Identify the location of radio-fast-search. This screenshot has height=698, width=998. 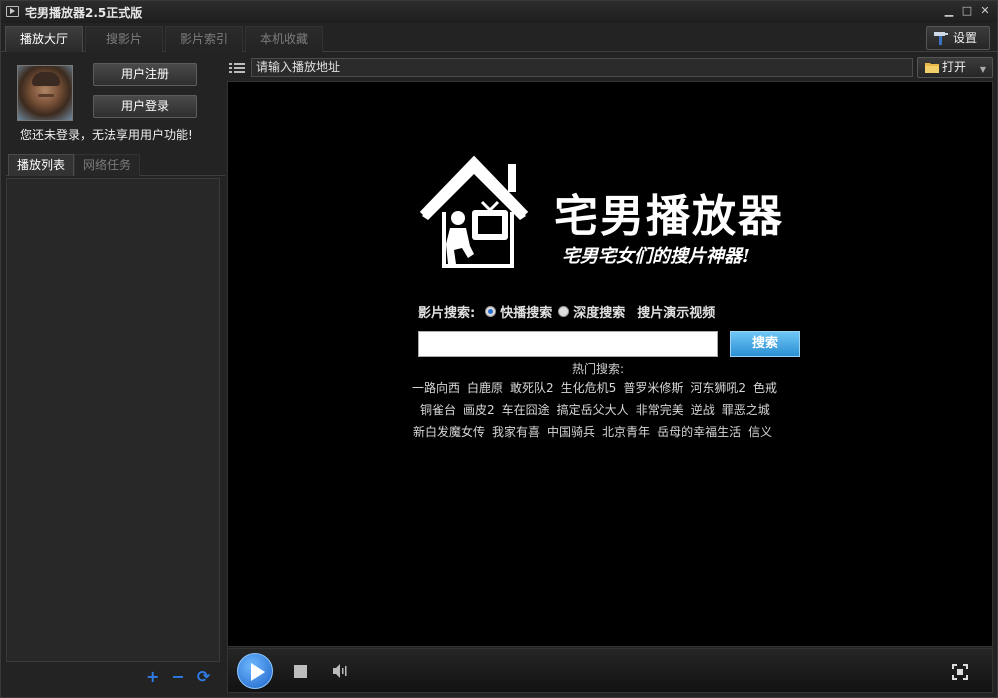
(491, 311).